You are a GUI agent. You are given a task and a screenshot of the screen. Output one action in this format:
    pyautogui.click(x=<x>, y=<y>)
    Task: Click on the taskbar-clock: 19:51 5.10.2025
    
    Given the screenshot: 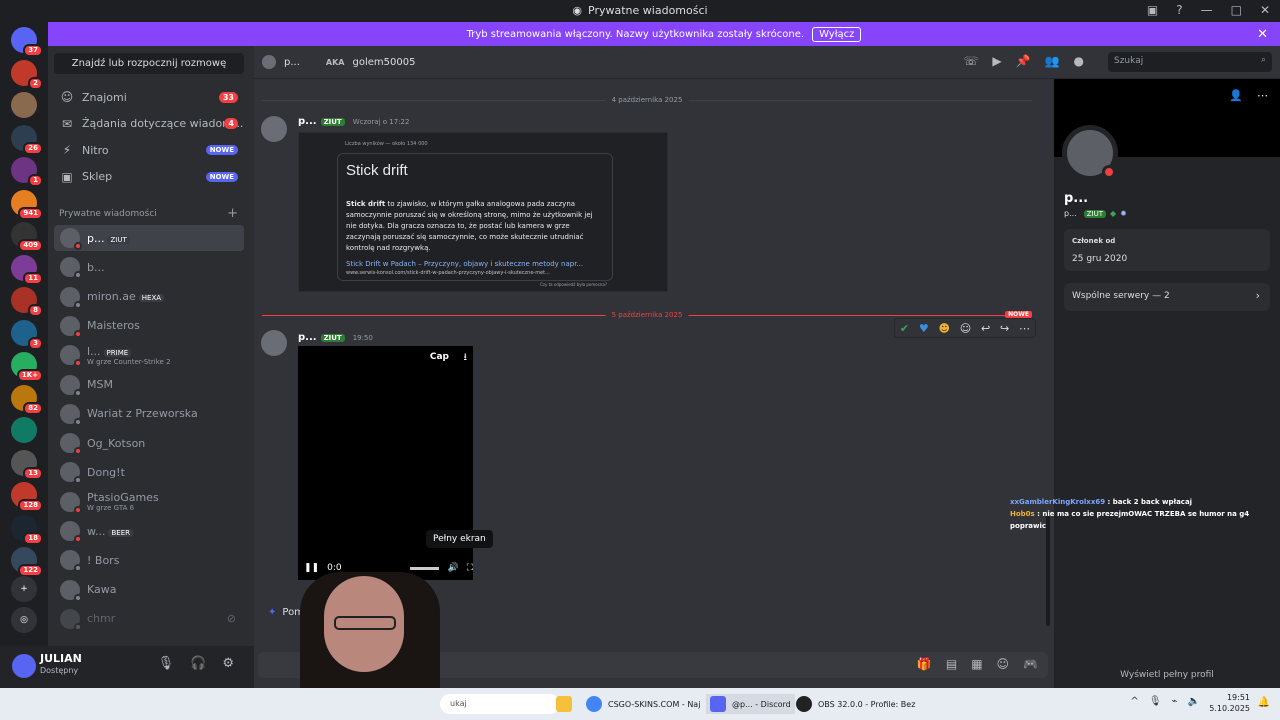 What is the action you would take?
    pyautogui.click(x=1229, y=703)
    